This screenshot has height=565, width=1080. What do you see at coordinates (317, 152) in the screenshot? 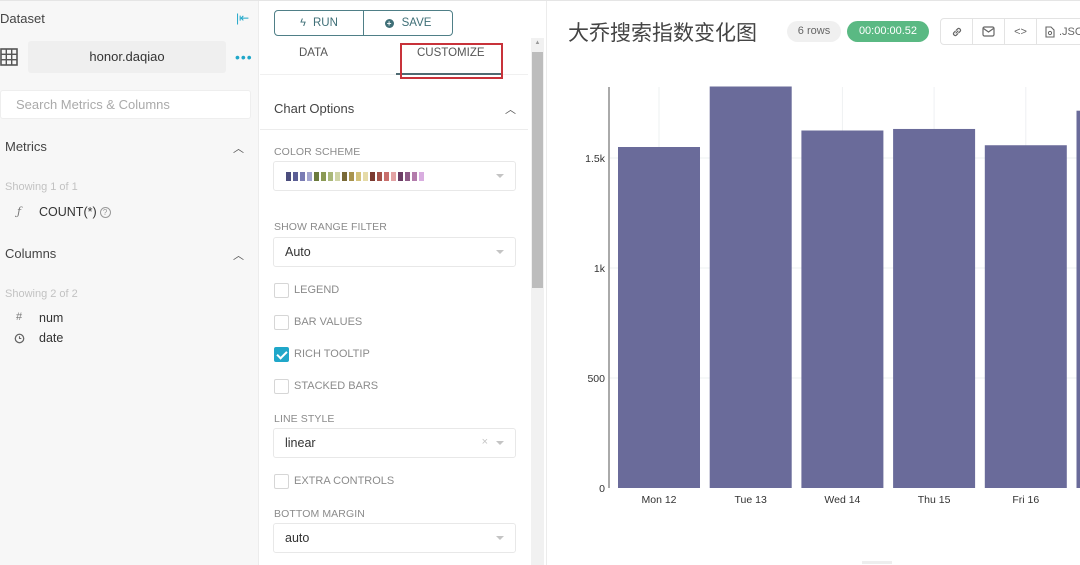
I see `color-scheme-label: COLOR SCHEME` at bounding box center [317, 152].